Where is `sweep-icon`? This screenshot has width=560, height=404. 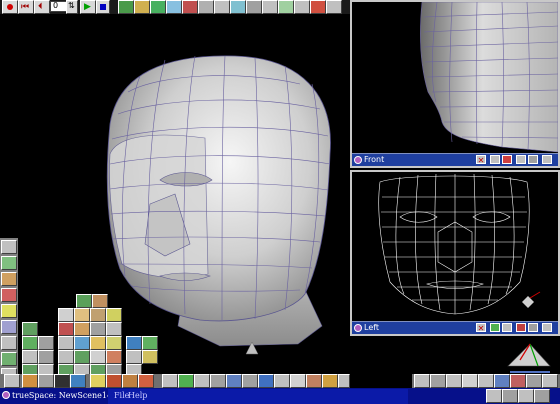
sweep-icon is located at coordinates (222, 7).